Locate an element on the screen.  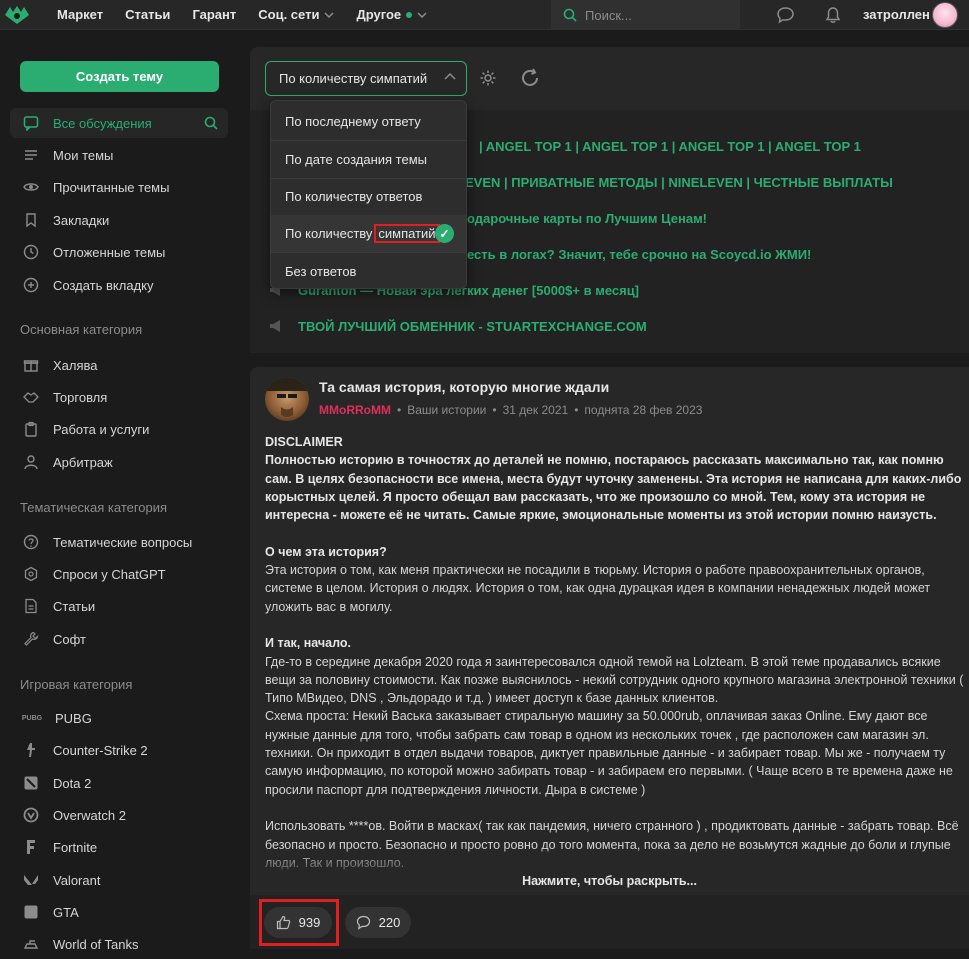
question-icon is located at coordinates (31, 542).